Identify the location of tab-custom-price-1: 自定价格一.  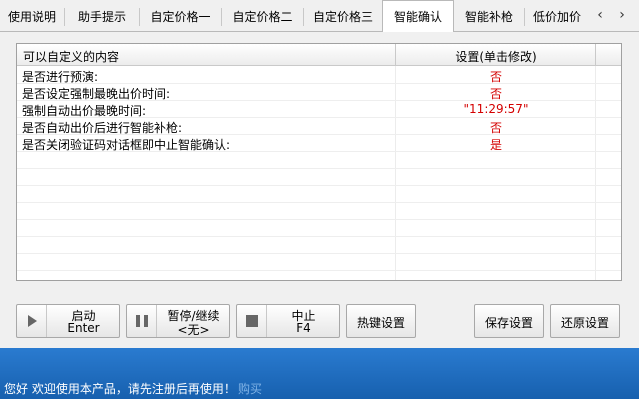
(180, 17).